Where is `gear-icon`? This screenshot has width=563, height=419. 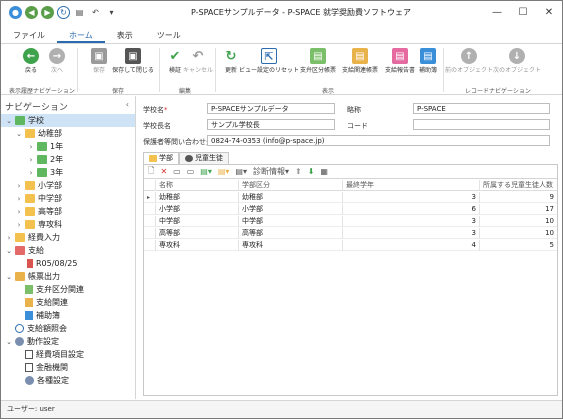 gear-icon is located at coordinates (19, 341).